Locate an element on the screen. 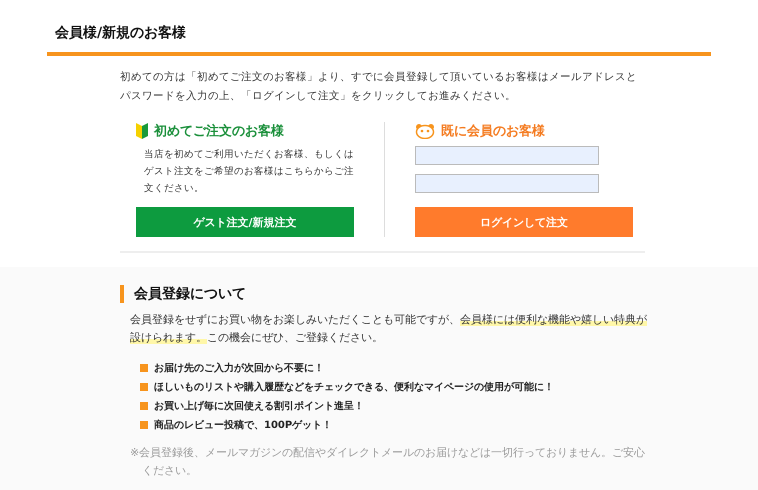  login-order-button: ログインして注文 is located at coordinates (524, 222).